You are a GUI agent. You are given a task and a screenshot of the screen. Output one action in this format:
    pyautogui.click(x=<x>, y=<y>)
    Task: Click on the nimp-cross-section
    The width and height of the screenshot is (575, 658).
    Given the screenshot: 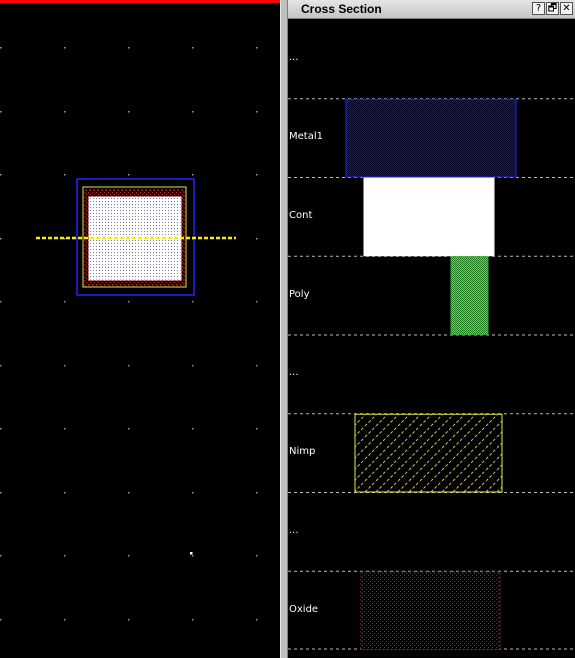 What is the action you would take?
    pyautogui.click(x=428, y=453)
    